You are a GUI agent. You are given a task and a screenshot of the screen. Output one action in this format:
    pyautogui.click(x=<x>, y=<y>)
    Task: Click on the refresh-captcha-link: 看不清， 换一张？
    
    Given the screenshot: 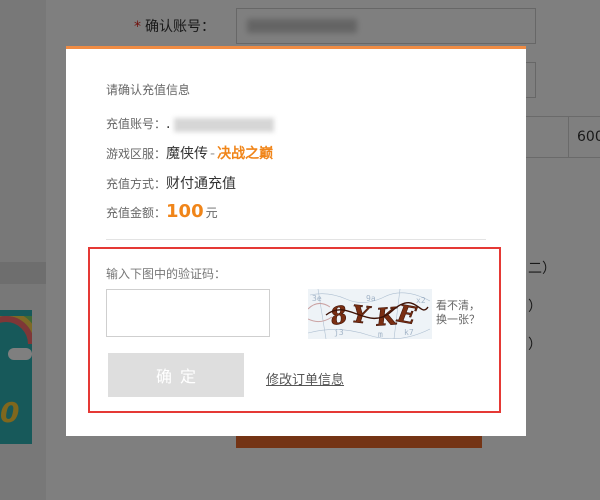 What is the action you would take?
    pyautogui.click(x=458, y=313)
    